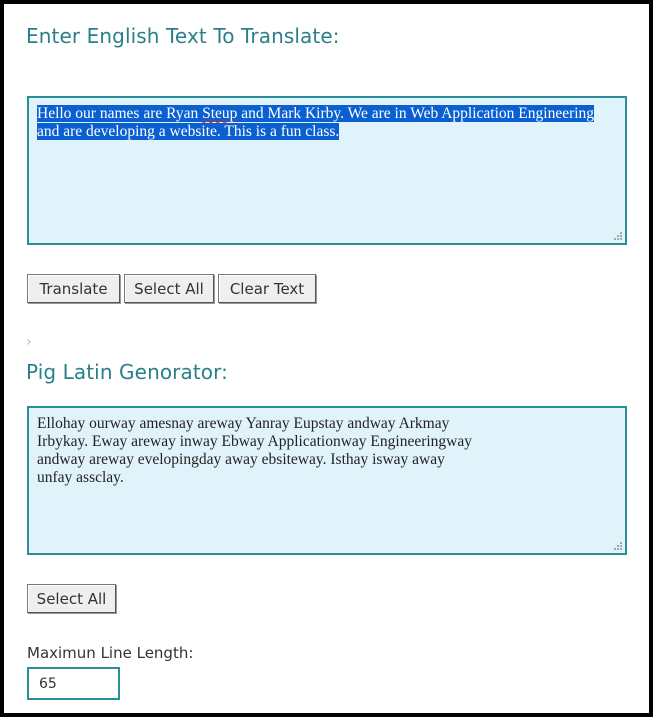 The width and height of the screenshot is (653, 717). I want to click on output-heading: Pig Latin Genorator:, so click(127, 372).